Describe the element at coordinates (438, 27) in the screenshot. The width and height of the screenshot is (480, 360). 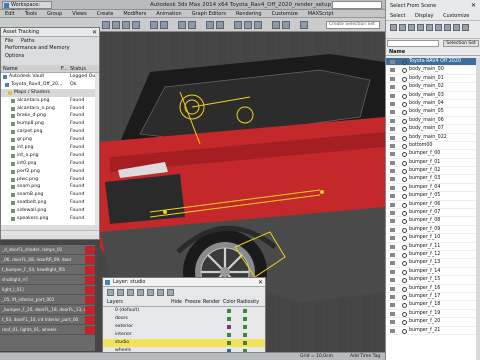
I see `warp-filter-icon` at that location.